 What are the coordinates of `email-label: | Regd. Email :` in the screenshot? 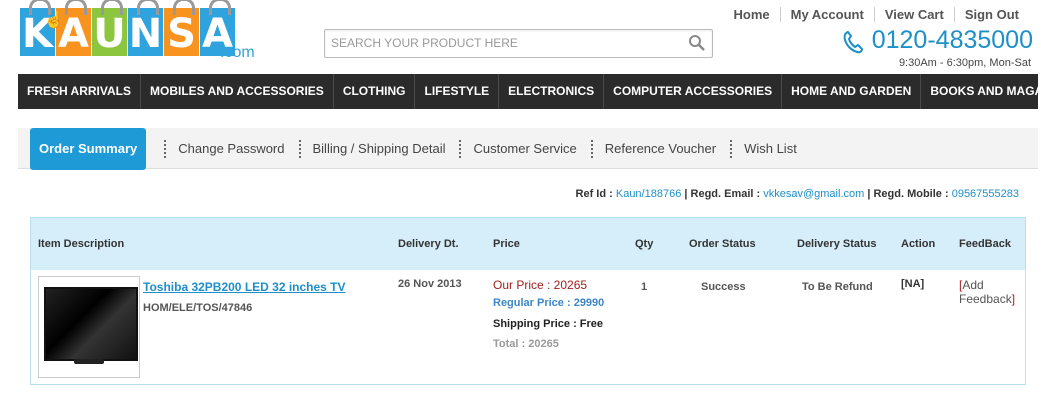 It's located at (722, 194).